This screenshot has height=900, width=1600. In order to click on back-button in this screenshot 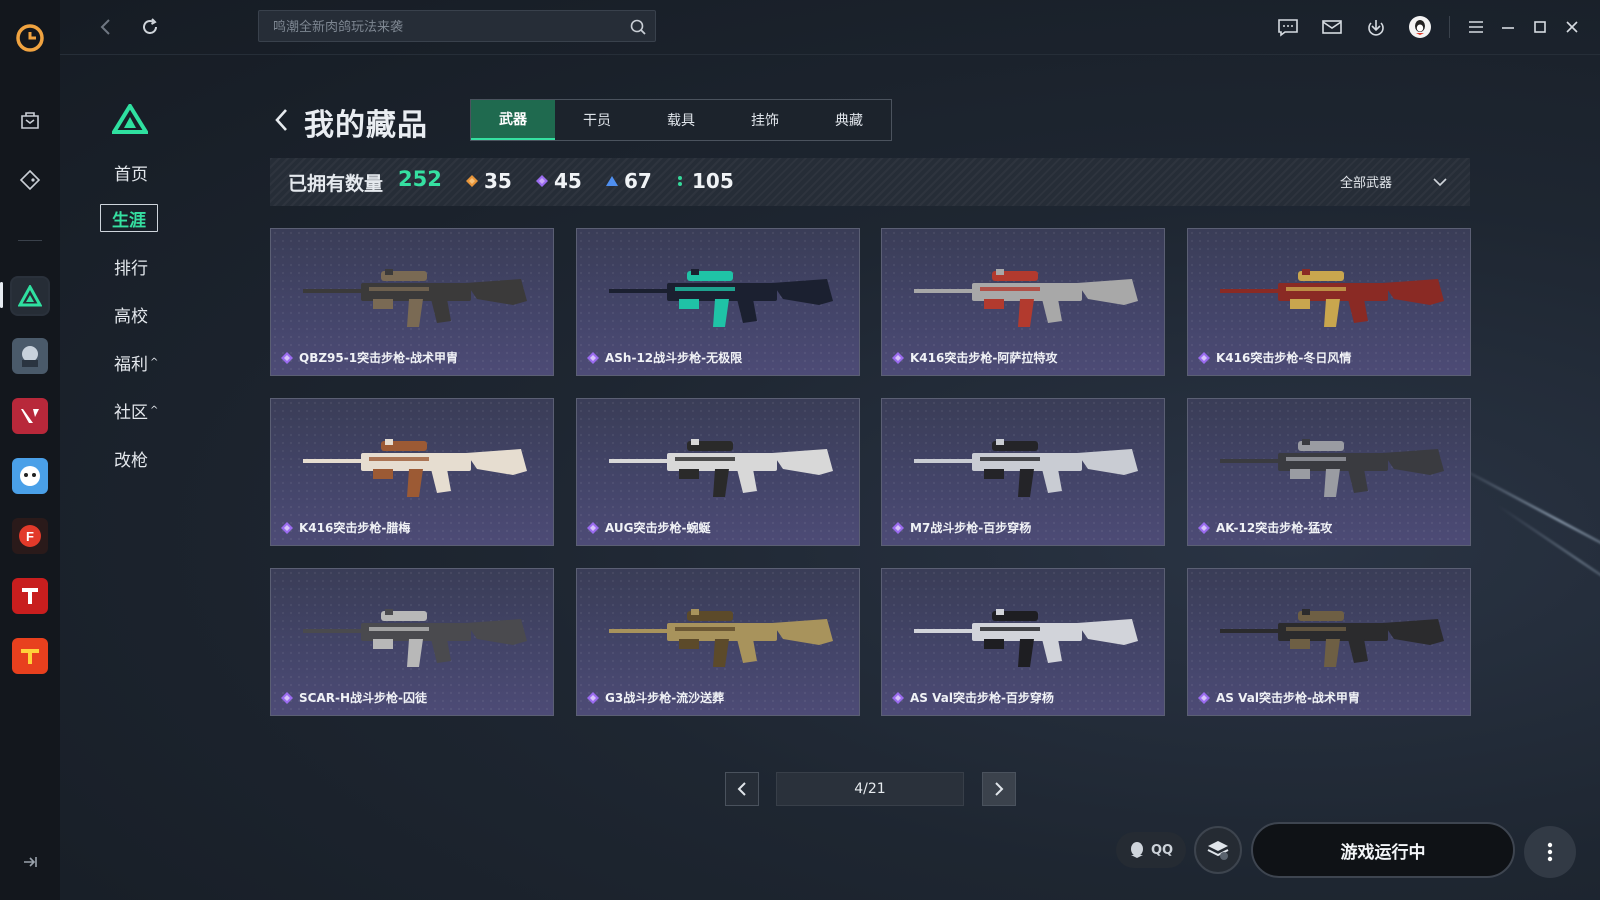, I will do `click(106, 27)`.